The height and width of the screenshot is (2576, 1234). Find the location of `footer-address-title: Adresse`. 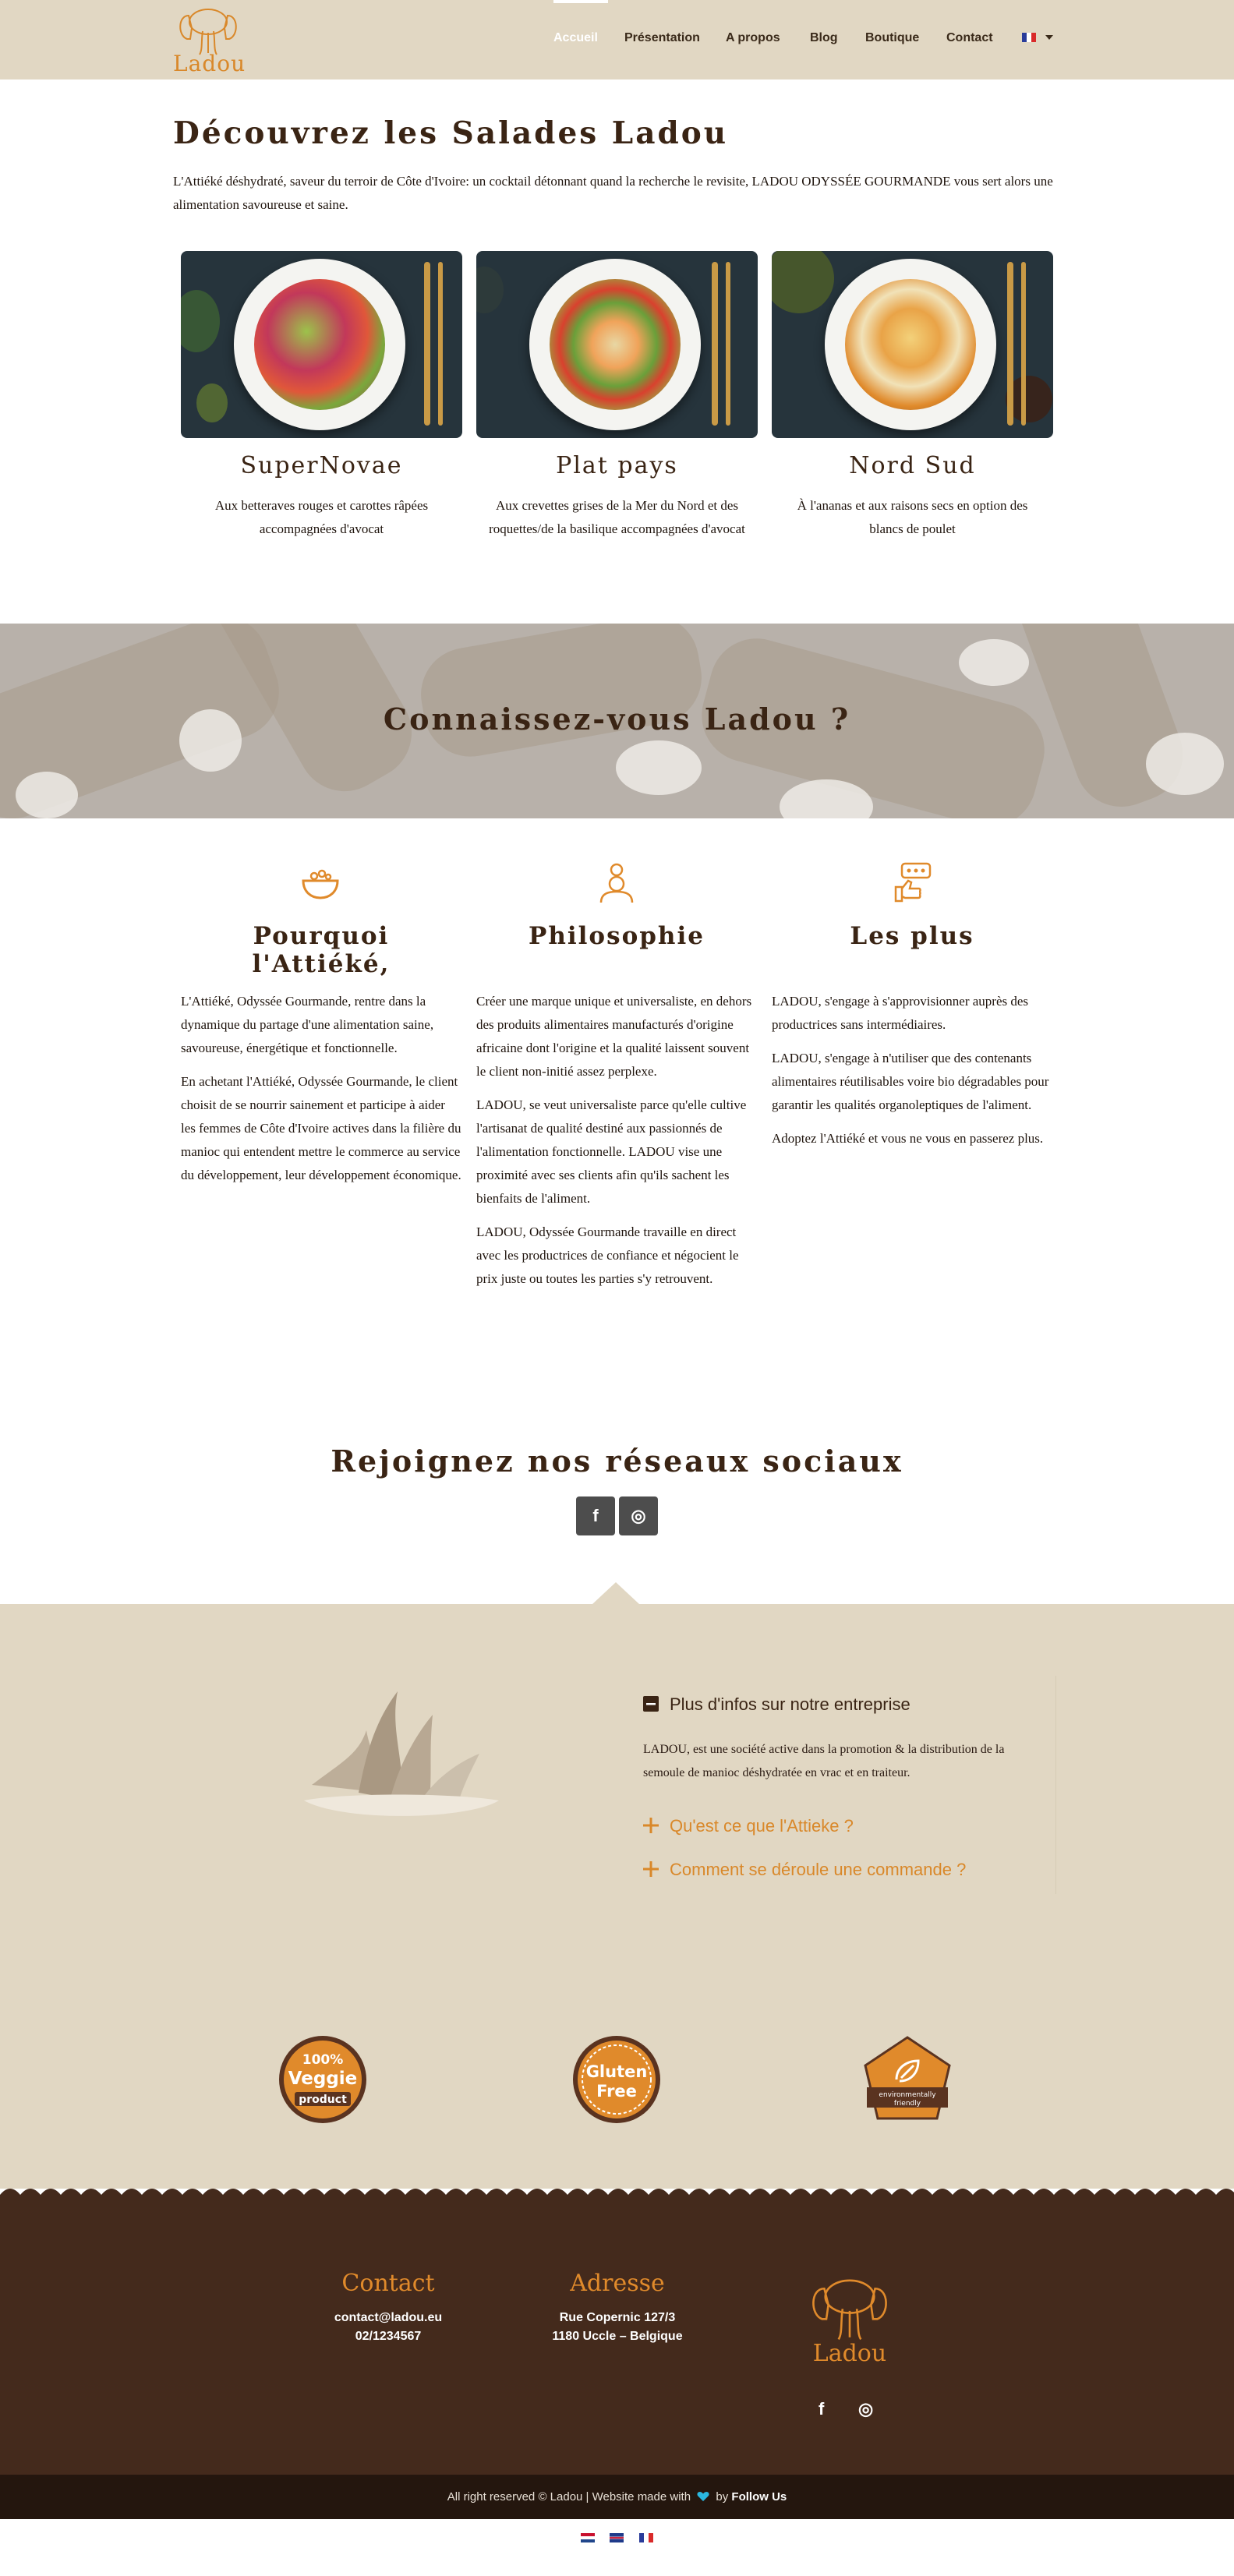

footer-address-title: Adresse is located at coordinates (617, 2283).